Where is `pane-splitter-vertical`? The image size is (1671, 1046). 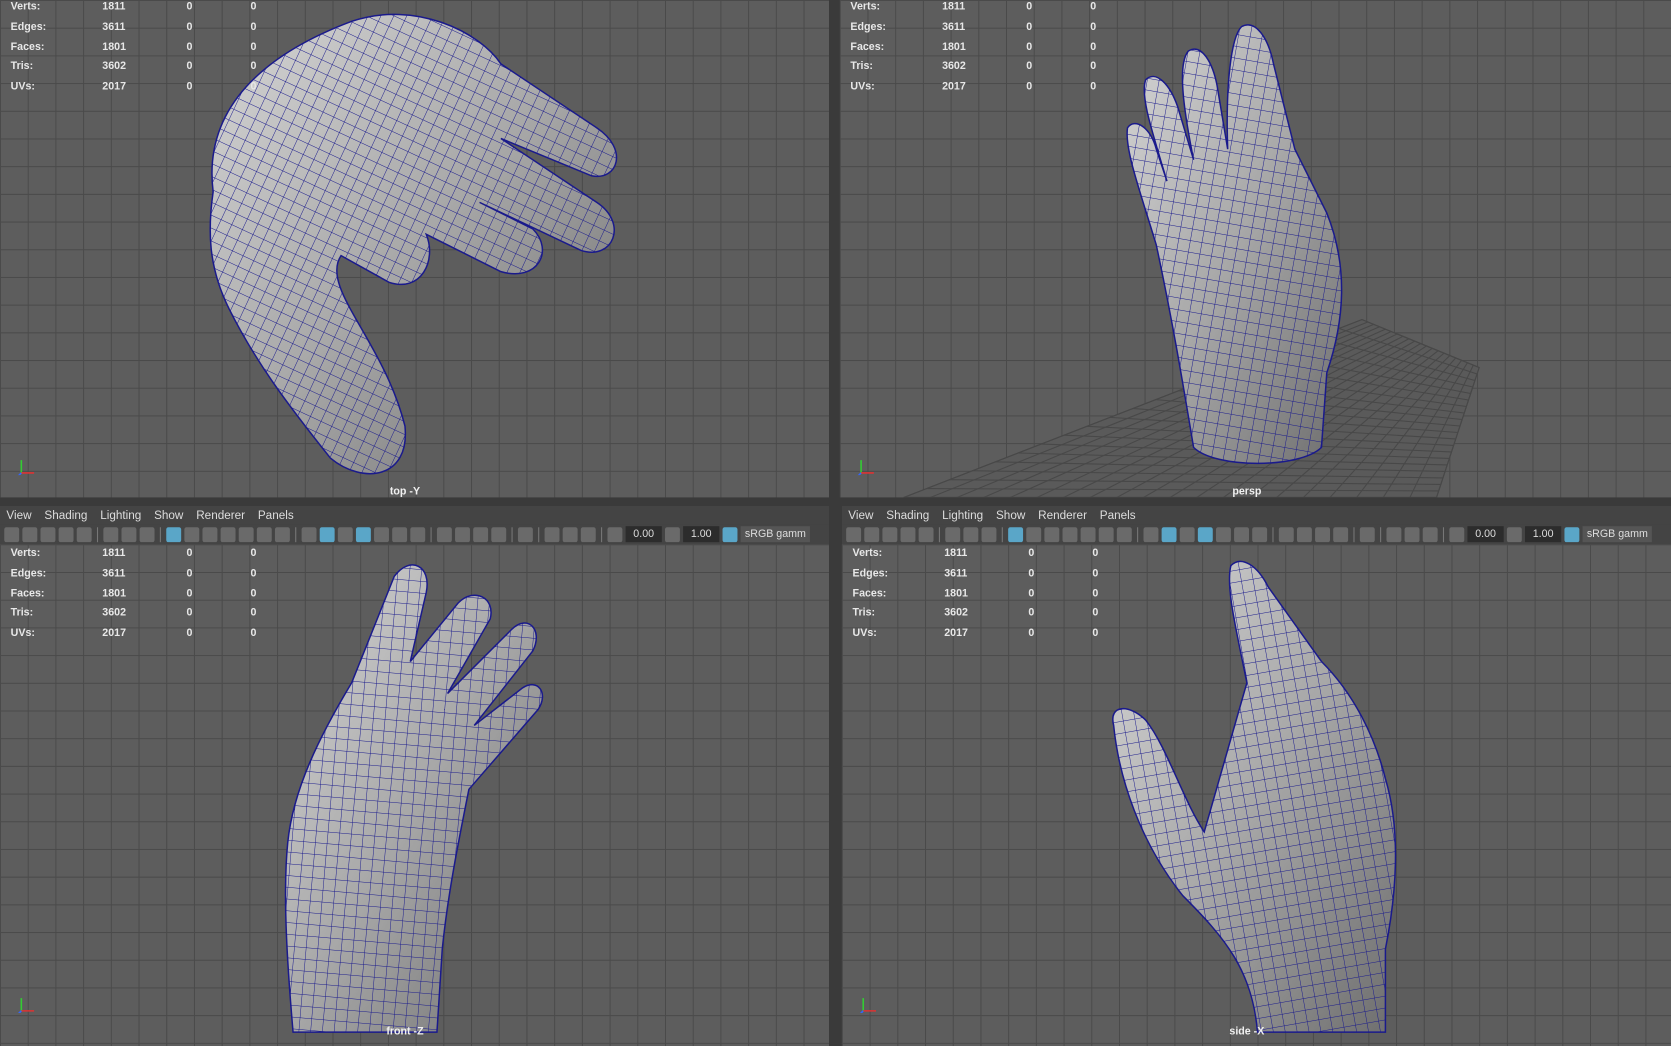
pane-splitter-vertical is located at coordinates (834, 523).